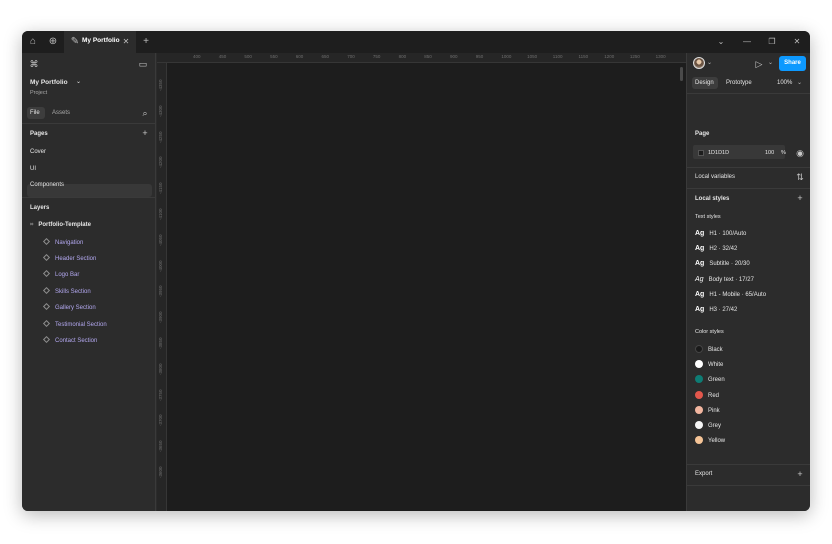  I want to click on window-close-icon: ✕, so click(797, 42).